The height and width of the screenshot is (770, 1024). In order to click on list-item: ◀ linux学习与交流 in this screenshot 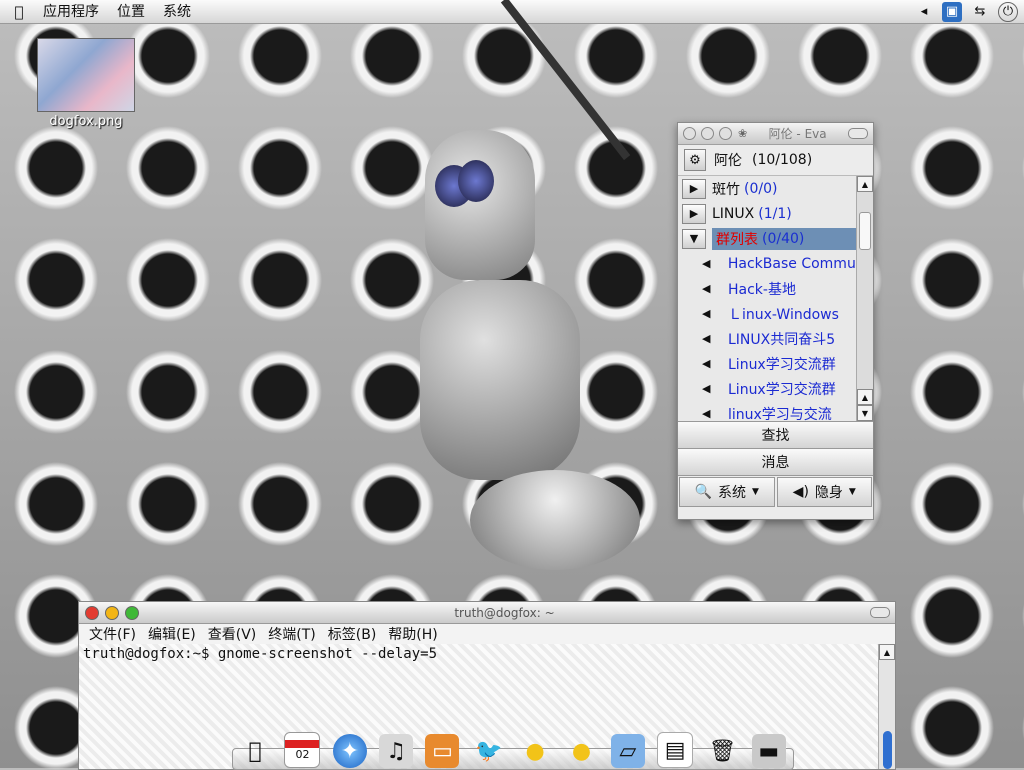, I will do `click(775, 411)`.